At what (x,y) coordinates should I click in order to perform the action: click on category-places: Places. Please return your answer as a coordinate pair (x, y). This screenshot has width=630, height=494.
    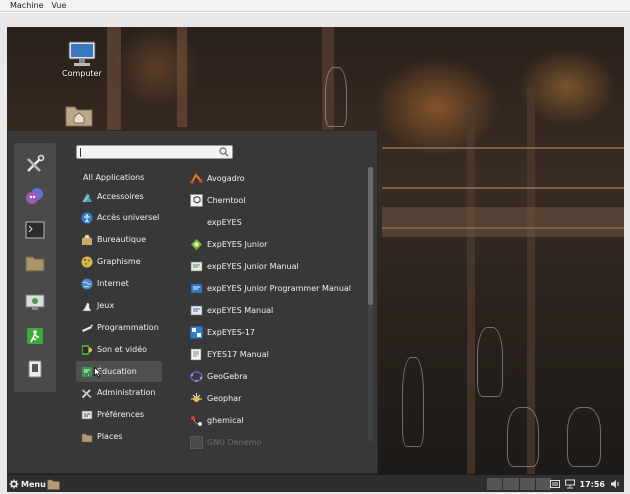
    Looking at the image, I should click on (119, 436).